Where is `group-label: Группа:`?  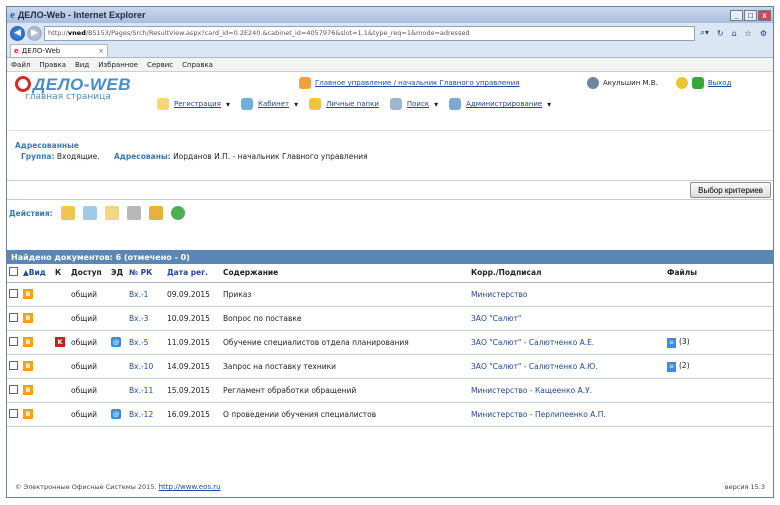 group-label: Группа: is located at coordinates (38, 156).